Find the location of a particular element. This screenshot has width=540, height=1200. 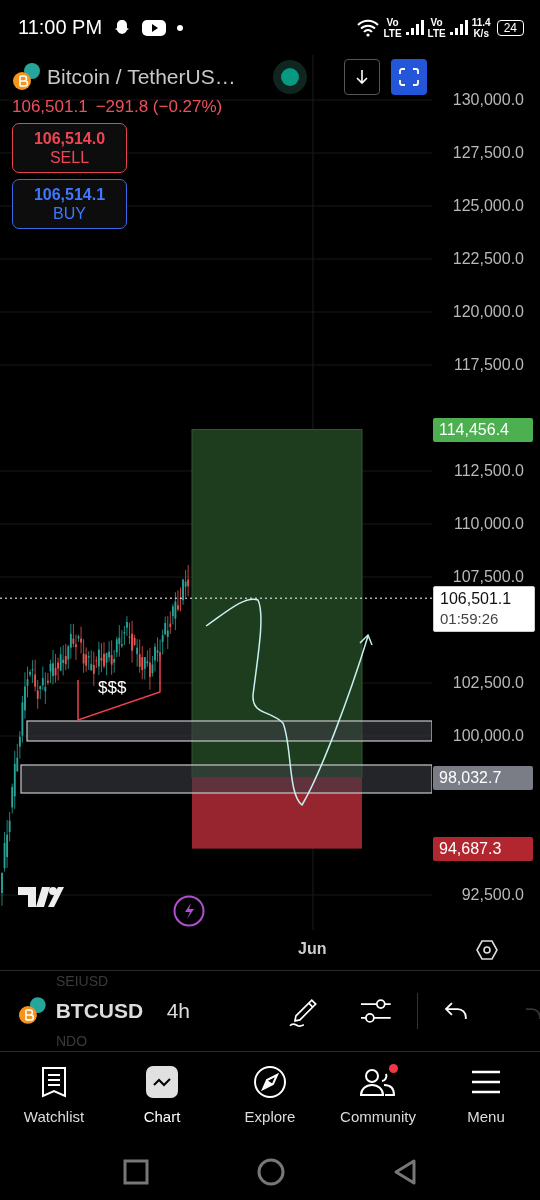

chart-icon is located at coordinates (162, 1082).